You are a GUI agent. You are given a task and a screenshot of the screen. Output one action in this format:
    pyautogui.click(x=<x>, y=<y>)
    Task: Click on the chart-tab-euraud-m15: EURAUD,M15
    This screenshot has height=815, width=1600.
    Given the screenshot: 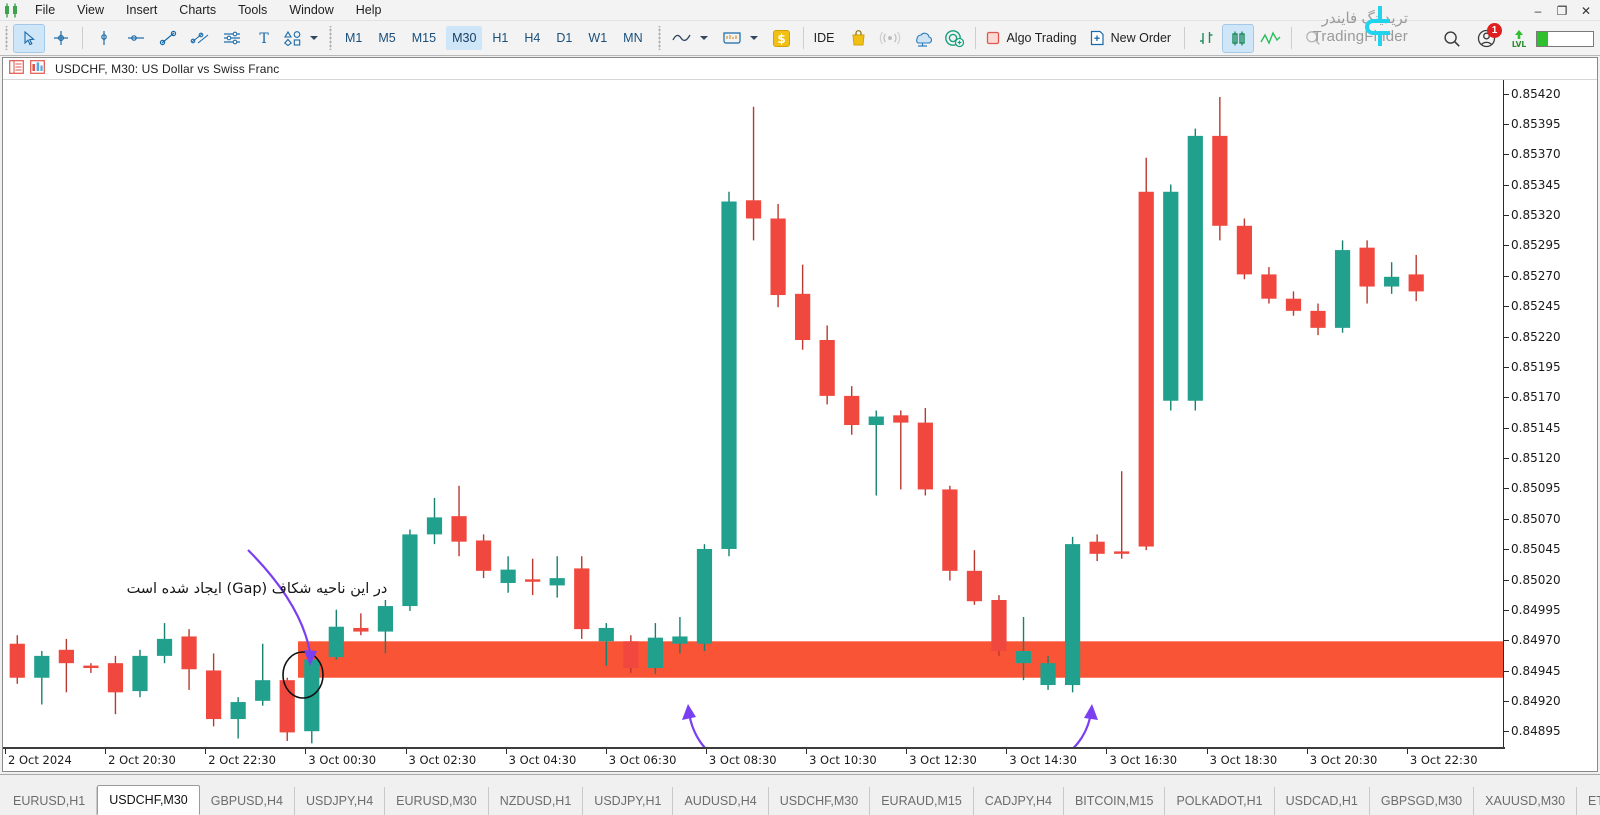 What is the action you would take?
    pyautogui.click(x=922, y=801)
    